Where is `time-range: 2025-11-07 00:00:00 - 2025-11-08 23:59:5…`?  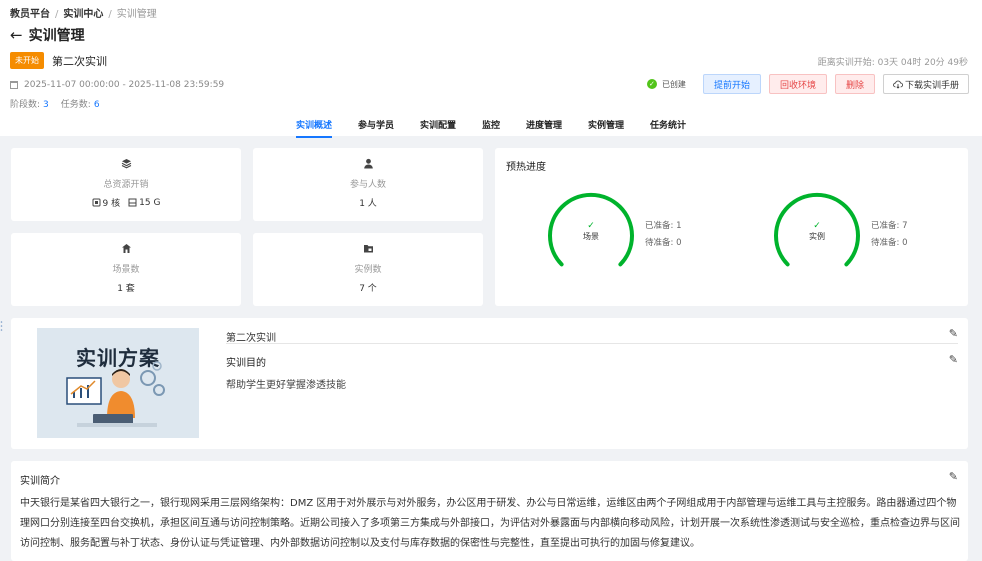 time-range: 2025-11-07 00:00:00 - 2025-11-08 23:59:5… is located at coordinates (124, 85).